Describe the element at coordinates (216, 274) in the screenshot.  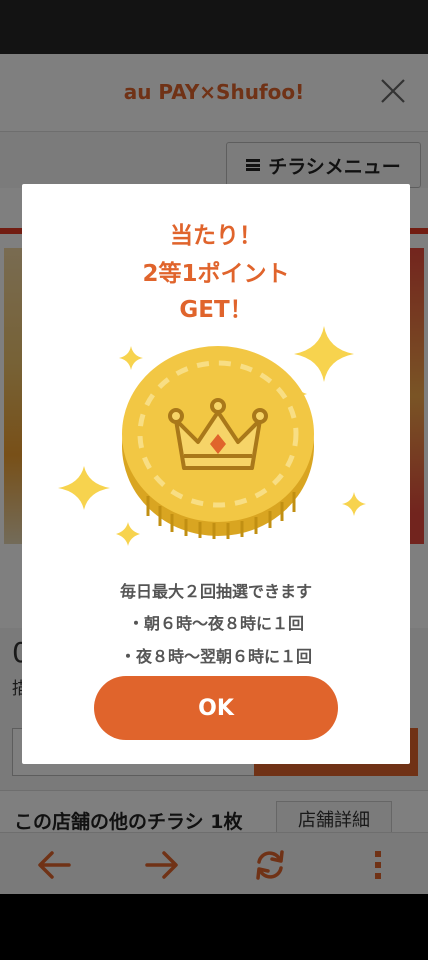
I see `prize-text: 2等1ポイント` at that location.